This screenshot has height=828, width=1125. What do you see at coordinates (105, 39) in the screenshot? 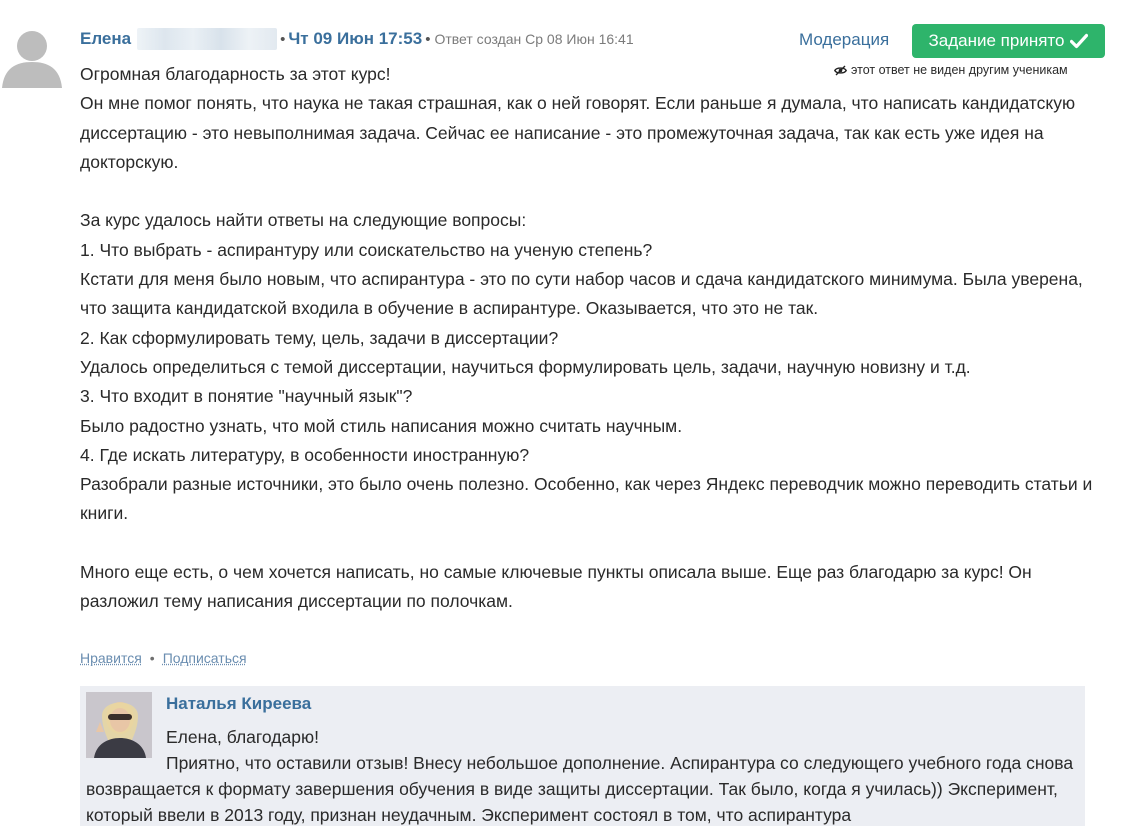
I see `author-name: Елена` at bounding box center [105, 39].